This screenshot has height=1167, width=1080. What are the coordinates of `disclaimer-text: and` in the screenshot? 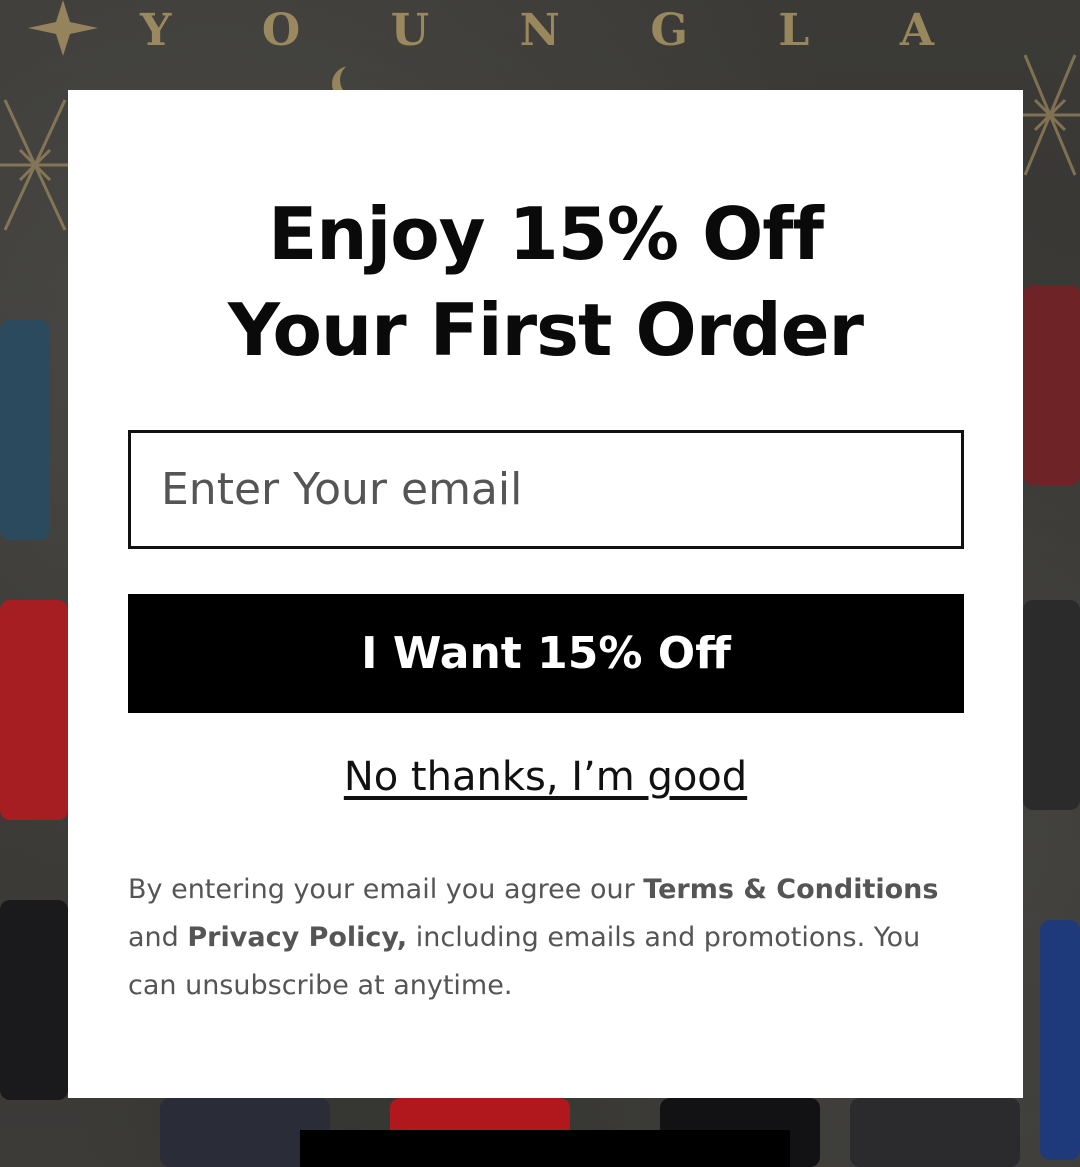 It's located at (158, 937).